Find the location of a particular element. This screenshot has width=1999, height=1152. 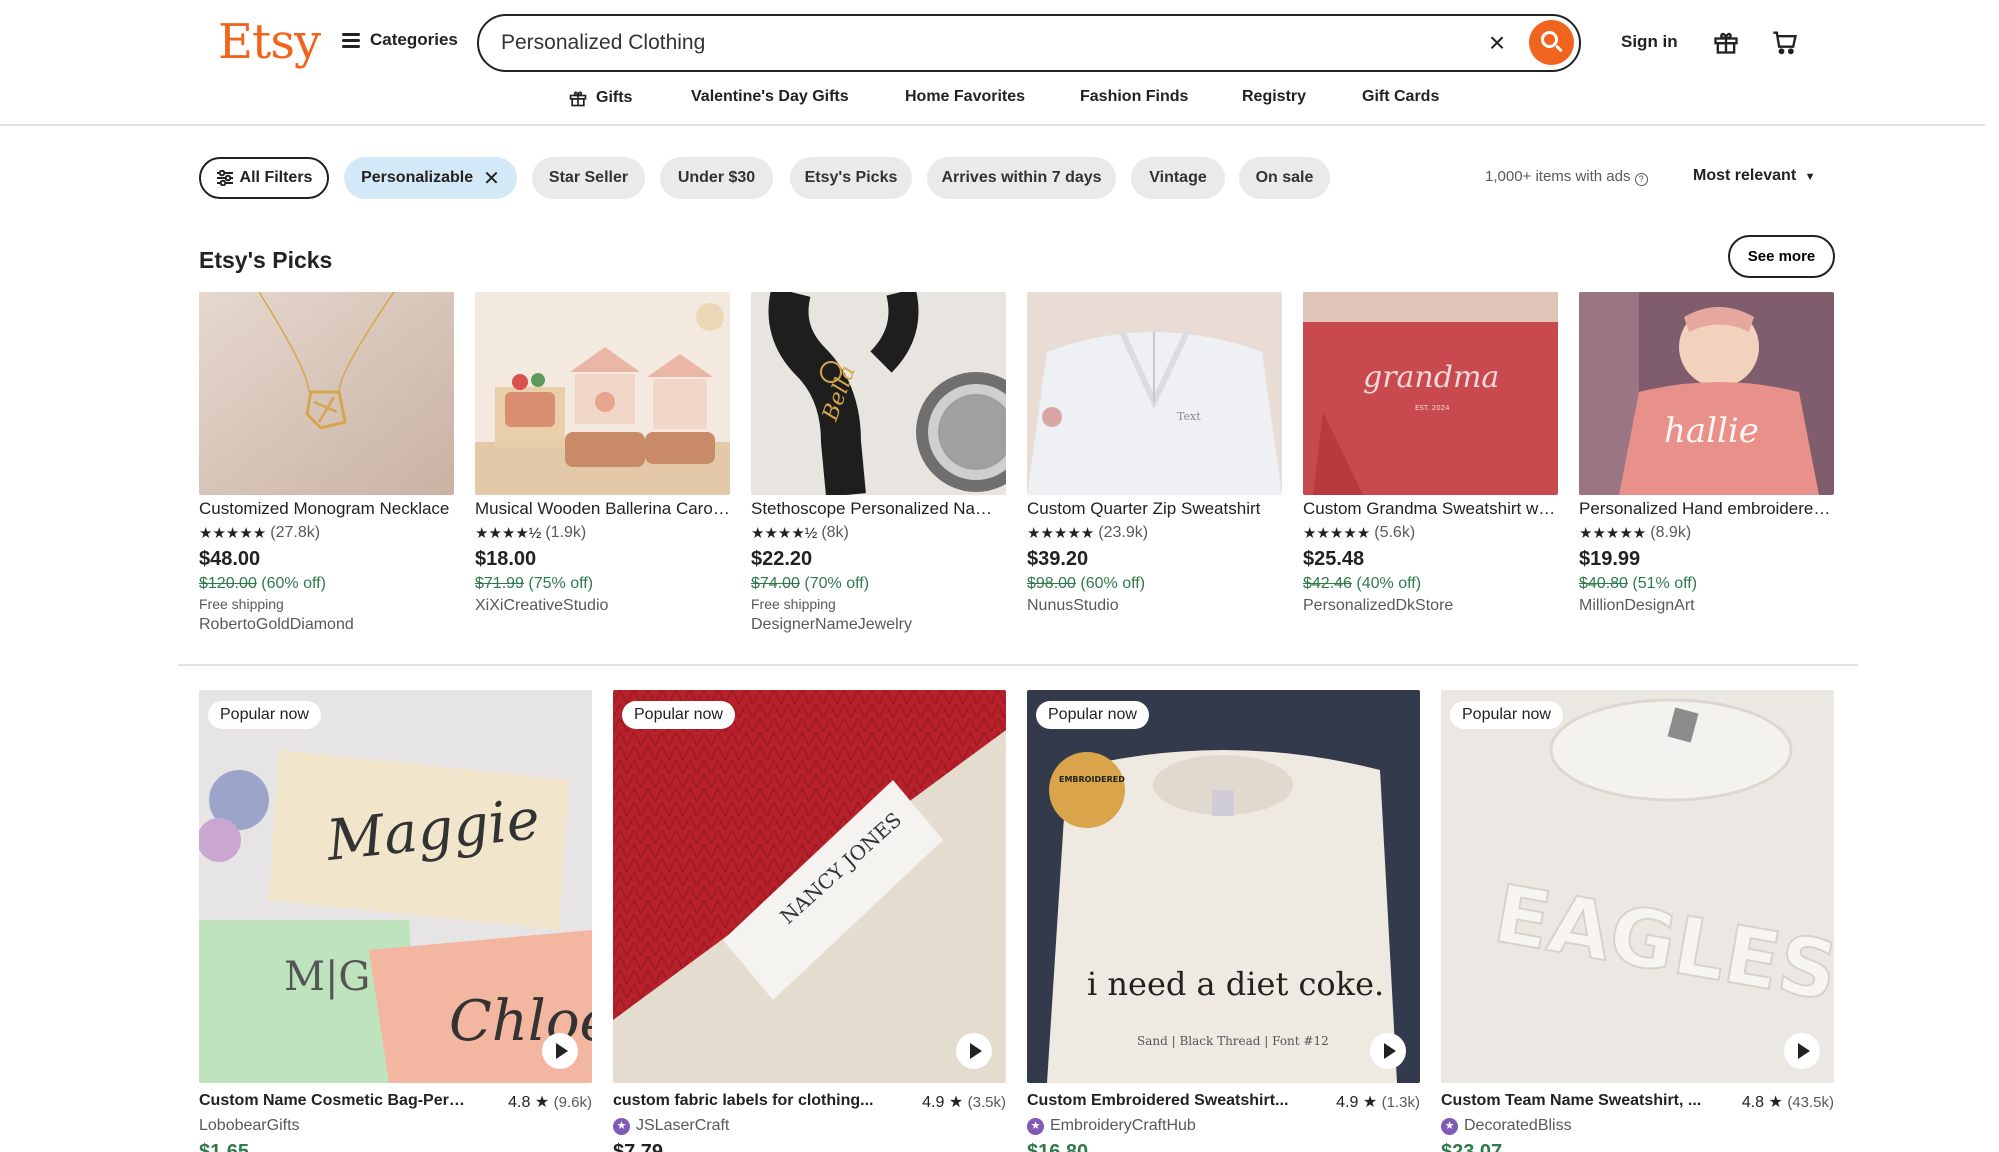

sign-in-link: Sign in is located at coordinates (1649, 42).